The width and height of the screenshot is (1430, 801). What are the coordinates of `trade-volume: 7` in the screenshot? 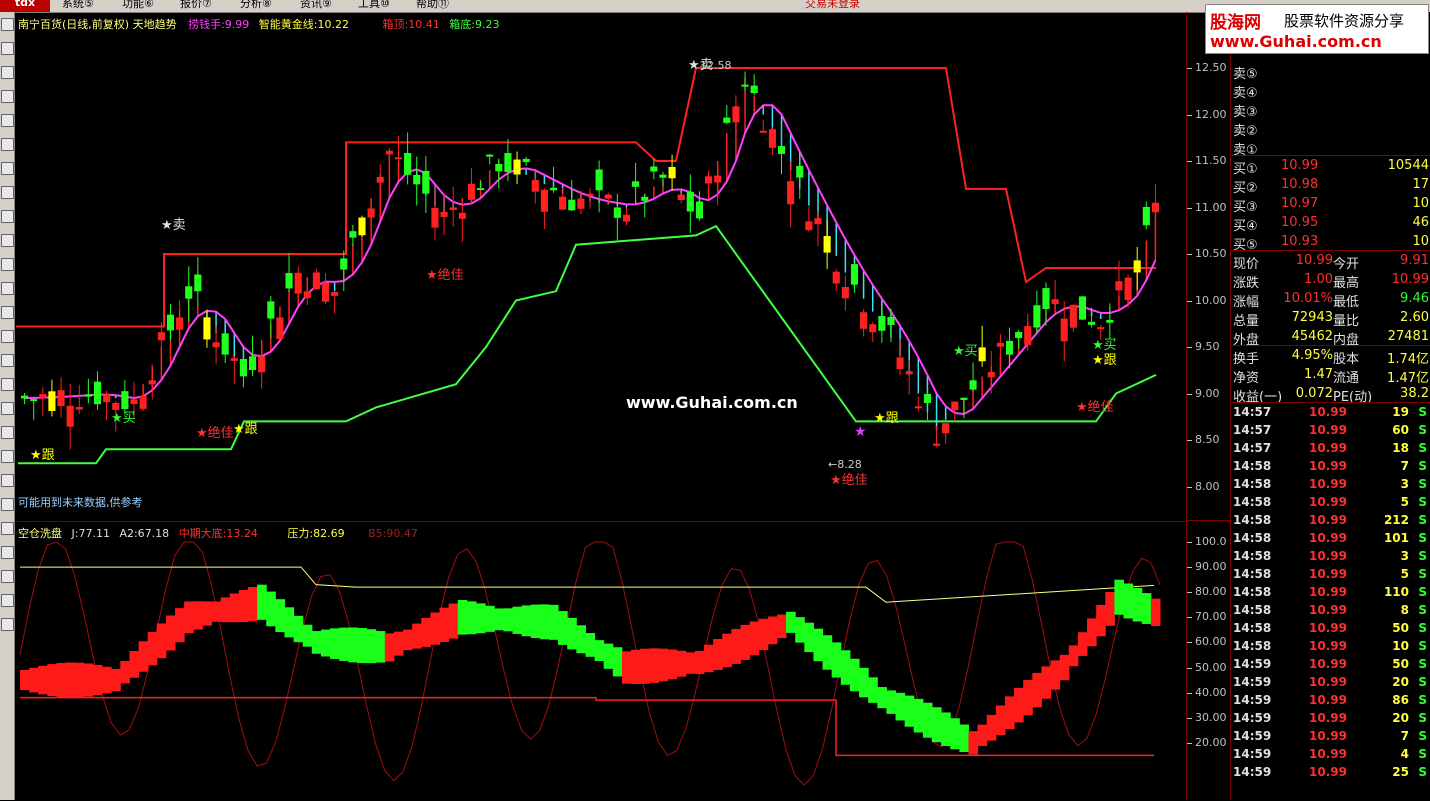 It's located at (1404, 466).